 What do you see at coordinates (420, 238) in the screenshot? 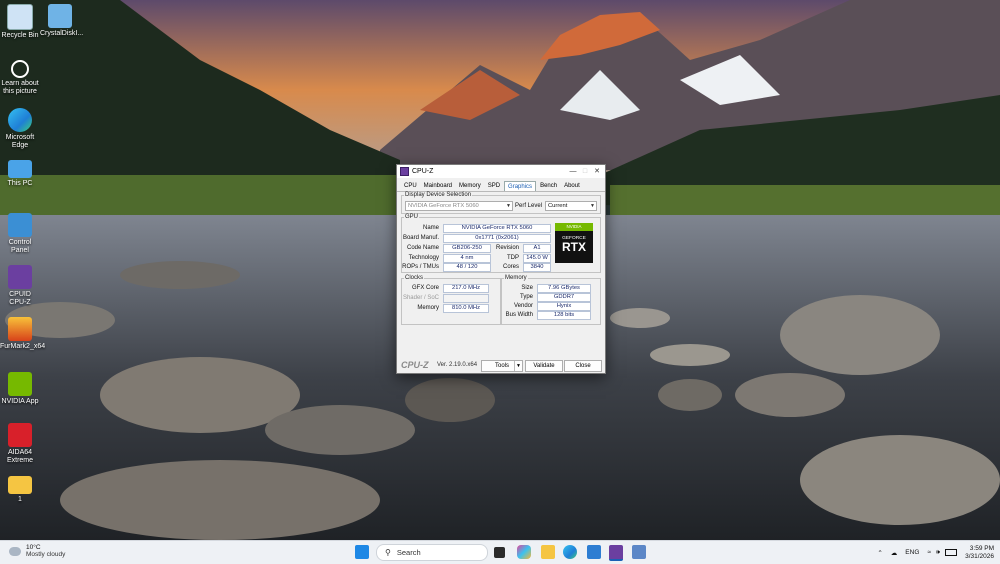
I see `board-manuf-label: Board Manuf.` at bounding box center [420, 238].